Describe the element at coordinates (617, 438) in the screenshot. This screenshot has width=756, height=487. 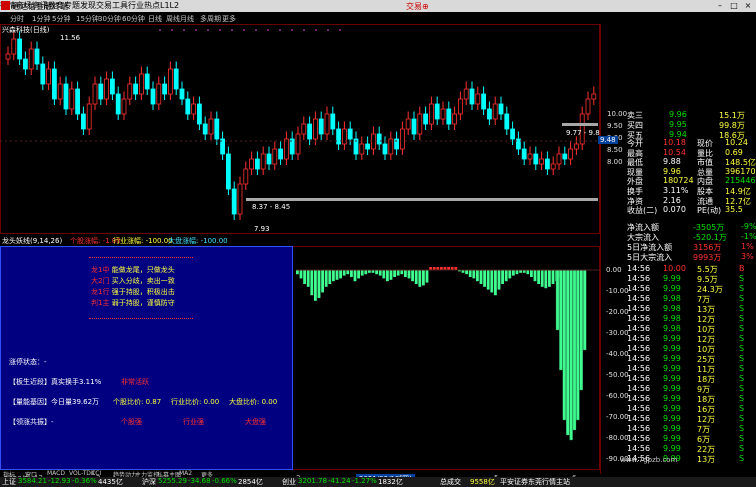
I see `indicator-y-label-8: -80.00` at that location.